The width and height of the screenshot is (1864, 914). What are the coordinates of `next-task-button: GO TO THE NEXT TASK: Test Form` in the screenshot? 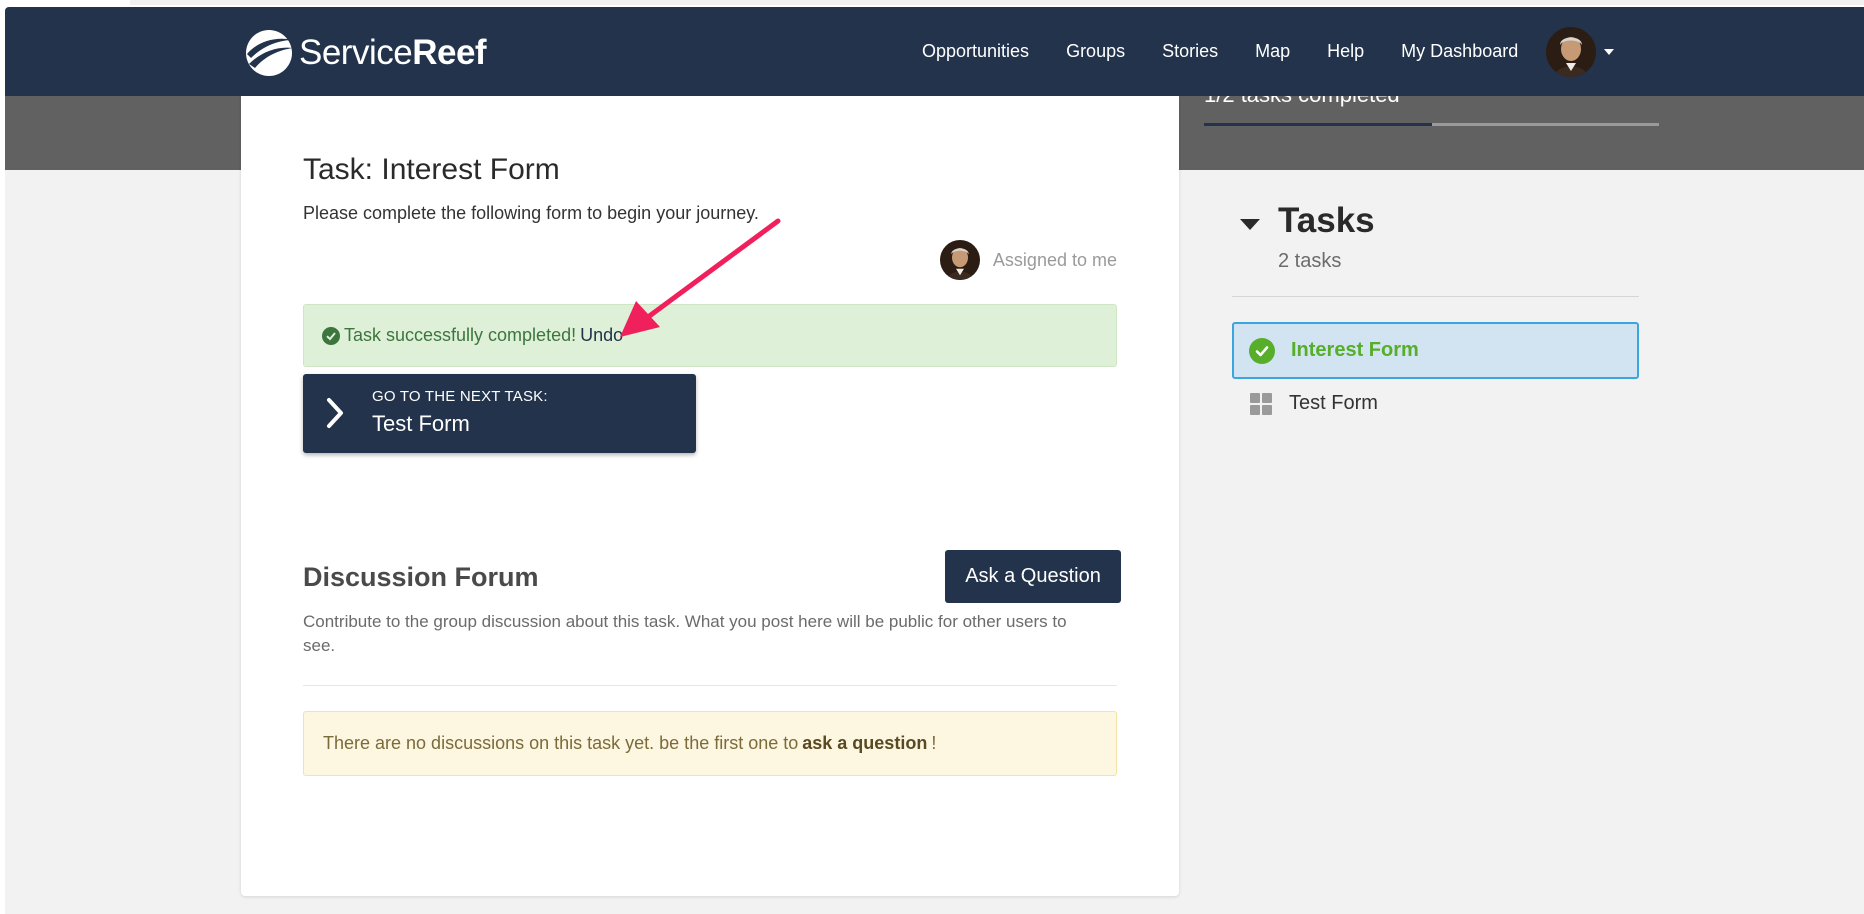 It's located at (499, 413).